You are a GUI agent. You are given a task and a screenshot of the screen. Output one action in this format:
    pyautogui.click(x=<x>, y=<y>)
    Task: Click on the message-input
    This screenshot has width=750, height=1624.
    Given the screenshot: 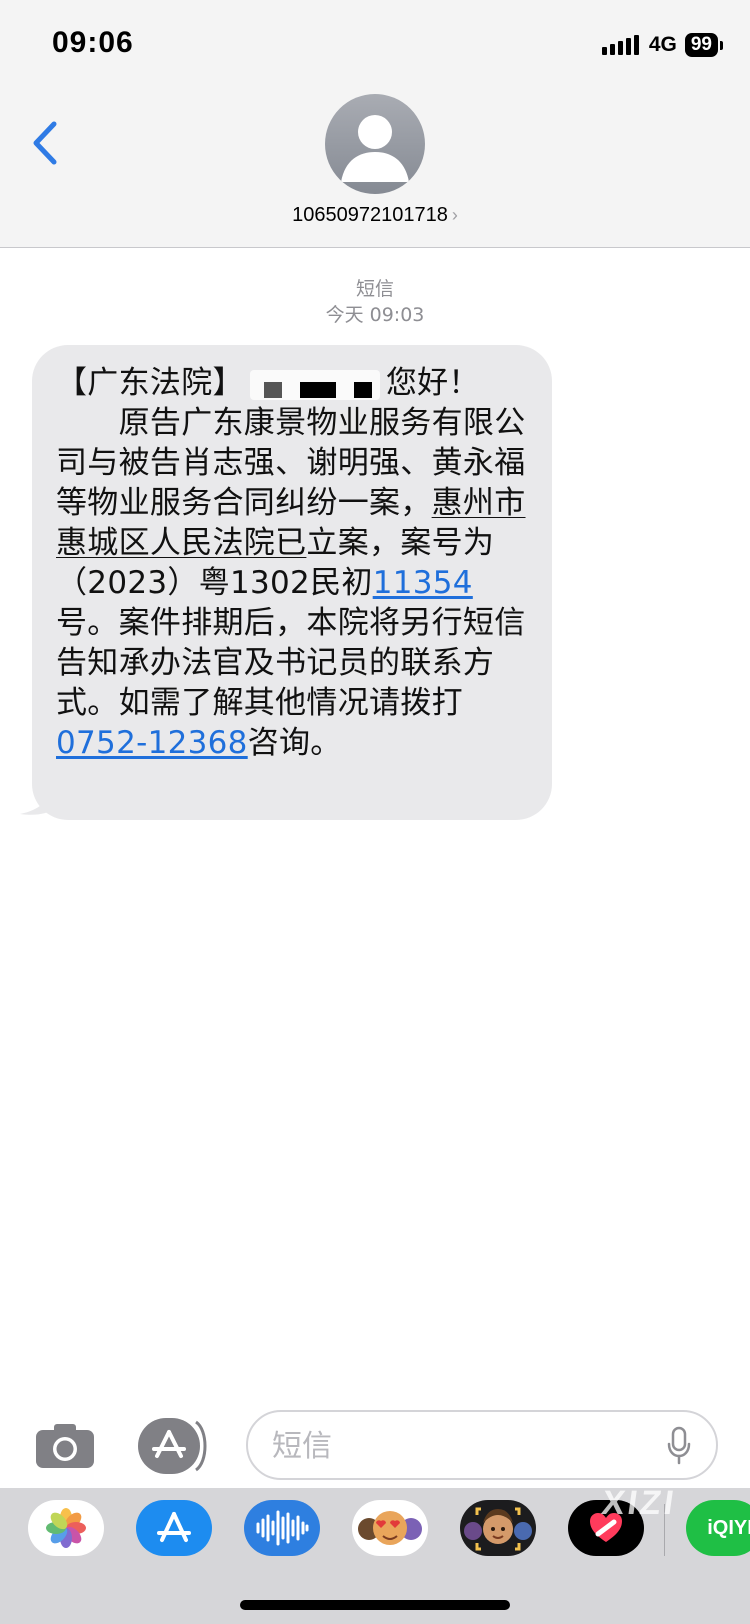 What is the action you would take?
    pyautogui.click(x=452, y=1446)
    